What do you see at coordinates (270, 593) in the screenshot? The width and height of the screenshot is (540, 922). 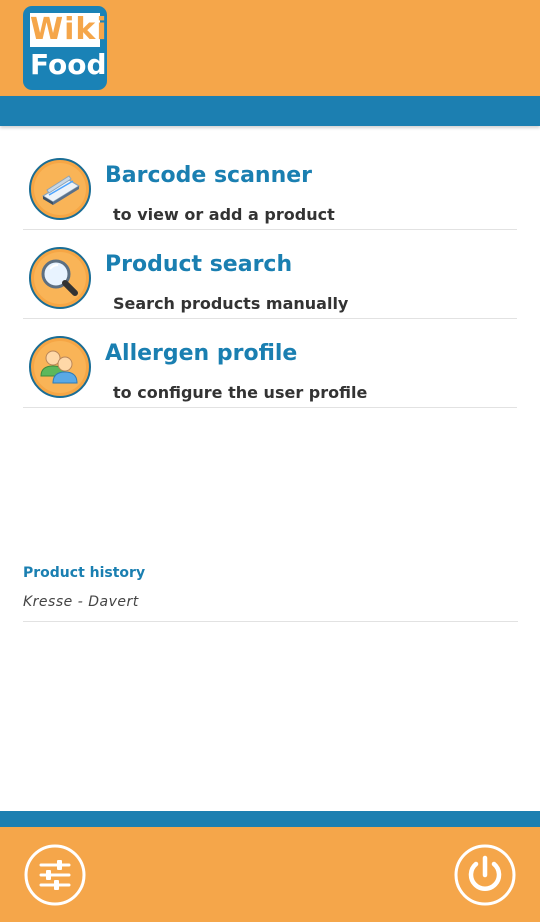 I see `product-history: Product history Kresse - Davert` at bounding box center [270, 593].